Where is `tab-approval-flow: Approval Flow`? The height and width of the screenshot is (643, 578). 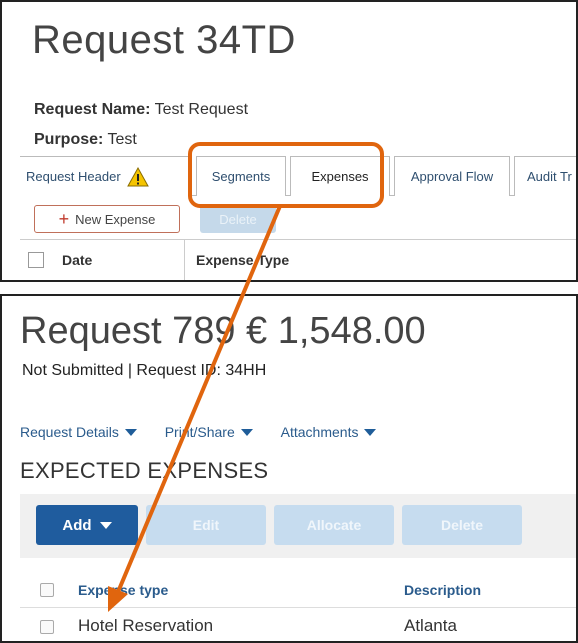
tab-approval-flow: Approval Flow is located at coordinates (452, 176).